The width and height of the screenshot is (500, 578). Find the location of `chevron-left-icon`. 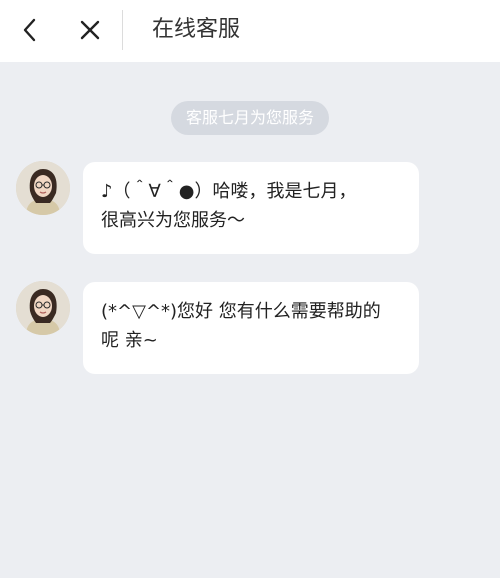

chevron-left-icon is located at coordinates (29, 30).